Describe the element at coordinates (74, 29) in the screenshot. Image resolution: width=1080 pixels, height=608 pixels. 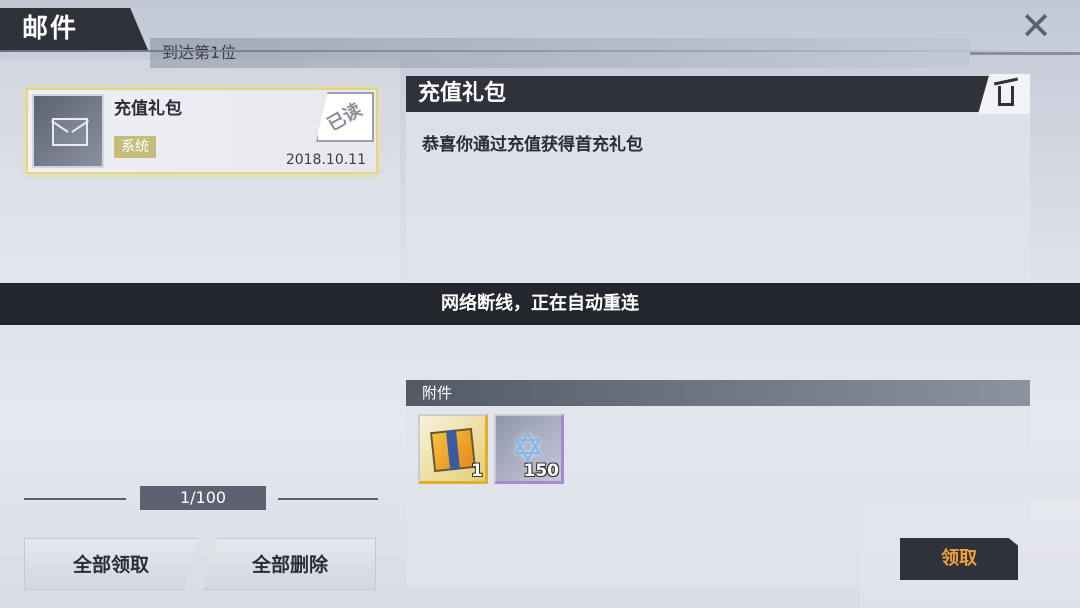
I see `page-title: 邮件` at that location.